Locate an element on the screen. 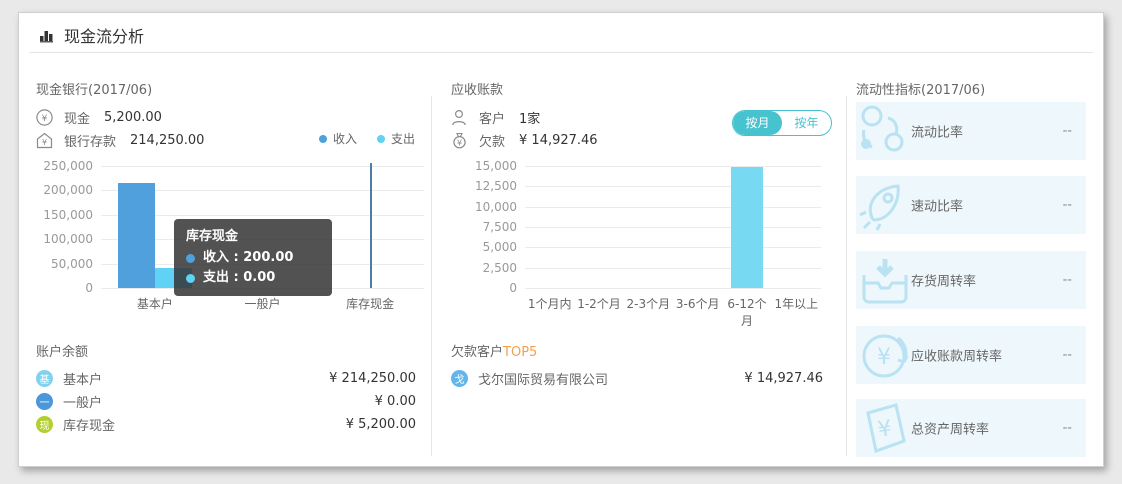  indicator-card-inventory-turnover: 存货周转率 -- is located at coordinates (971, 280).